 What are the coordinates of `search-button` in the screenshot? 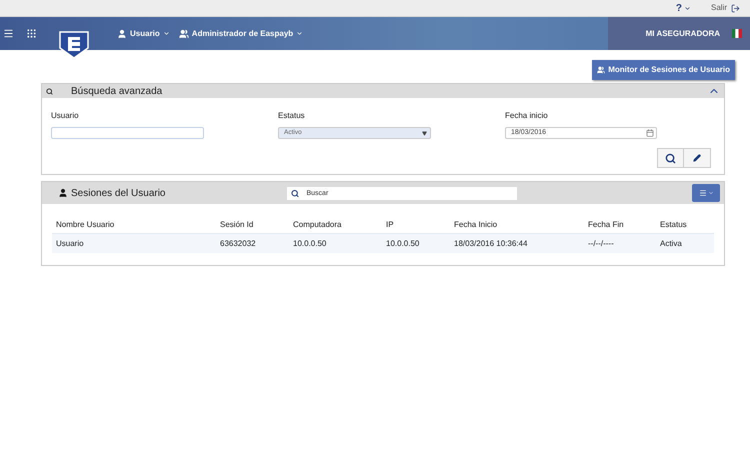 It's located at (670, 158).